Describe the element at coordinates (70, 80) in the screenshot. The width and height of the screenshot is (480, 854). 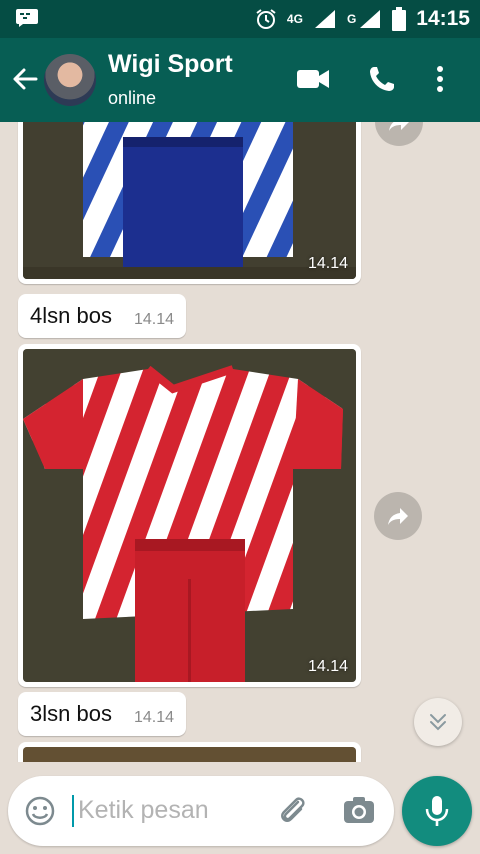
I see `contact-avatar` at that location.